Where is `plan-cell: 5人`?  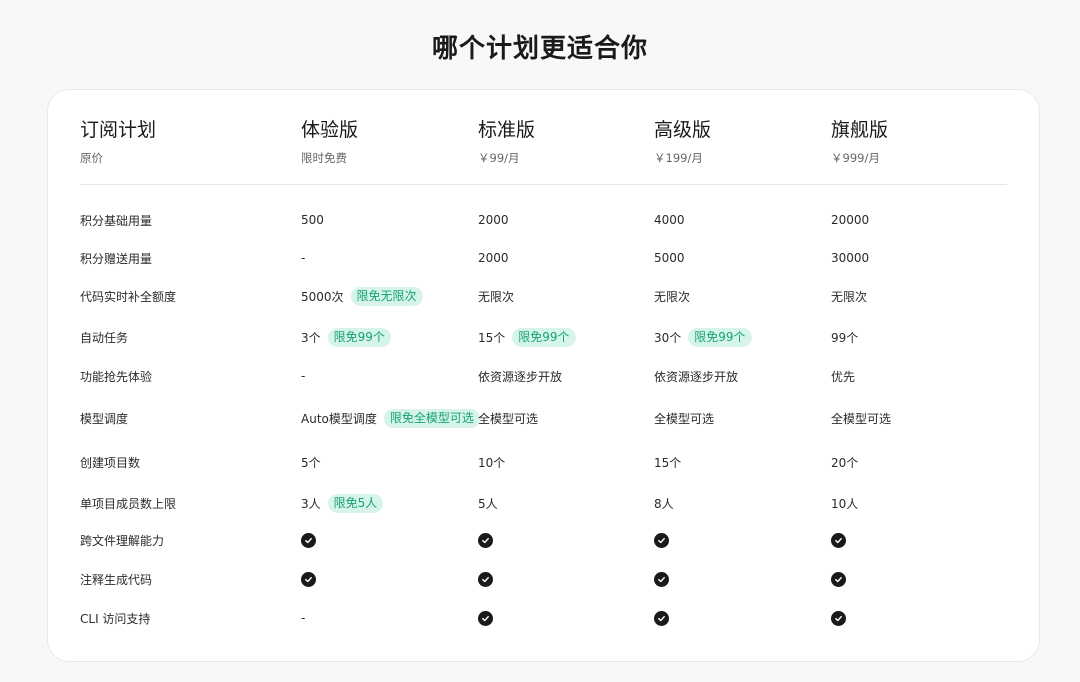 plan-cell: 5人 is located at coordinates (488, 503).